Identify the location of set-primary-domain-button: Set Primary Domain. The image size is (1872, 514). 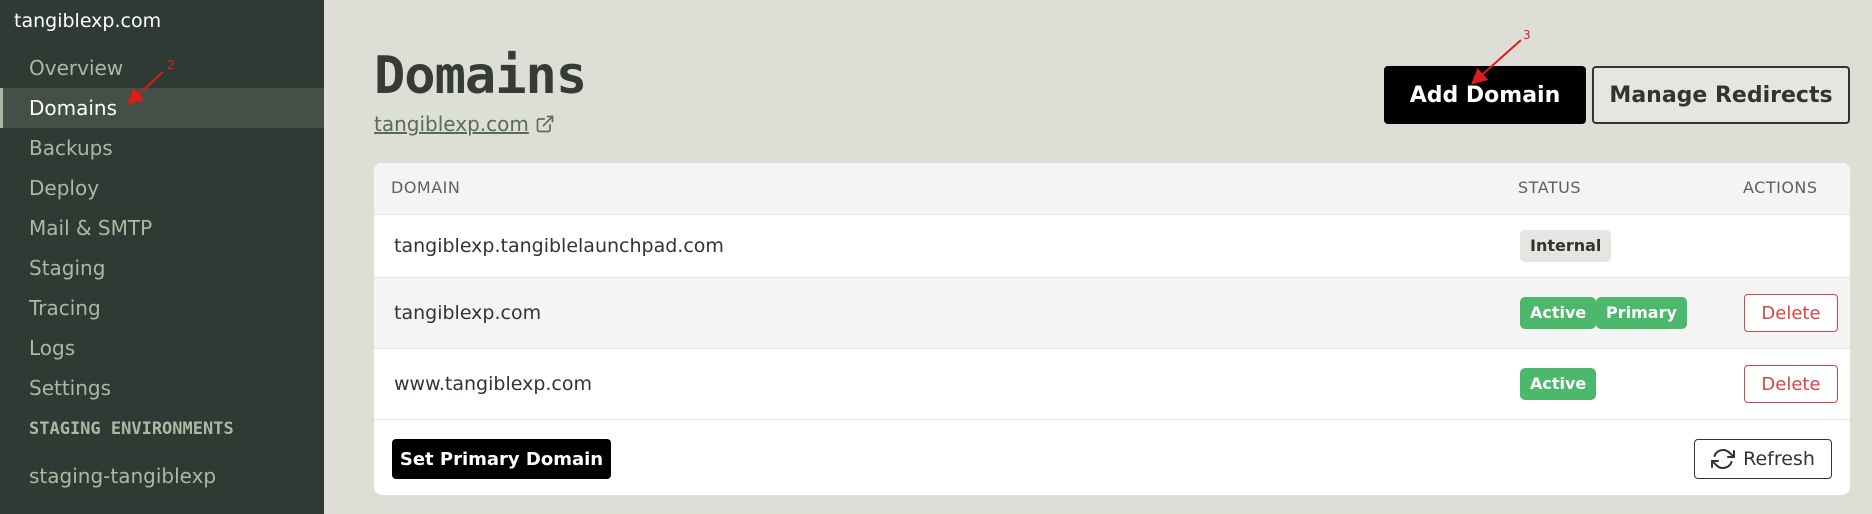
(501, 459).